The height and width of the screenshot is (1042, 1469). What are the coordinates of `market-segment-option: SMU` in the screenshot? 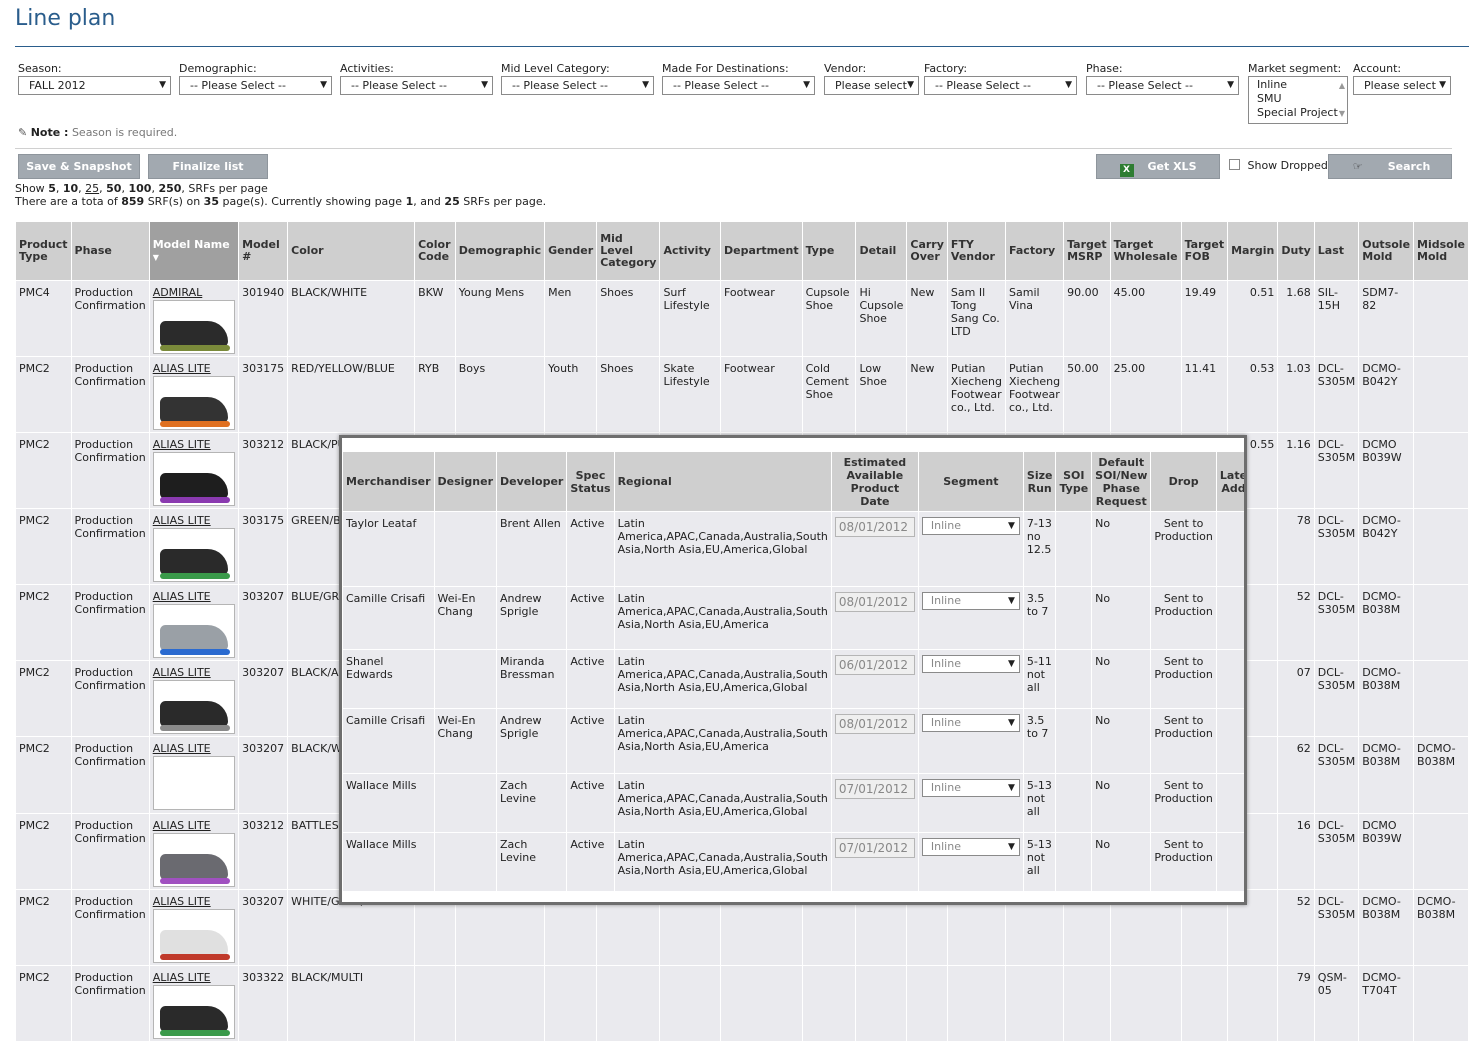 It's located at (1302, 99).